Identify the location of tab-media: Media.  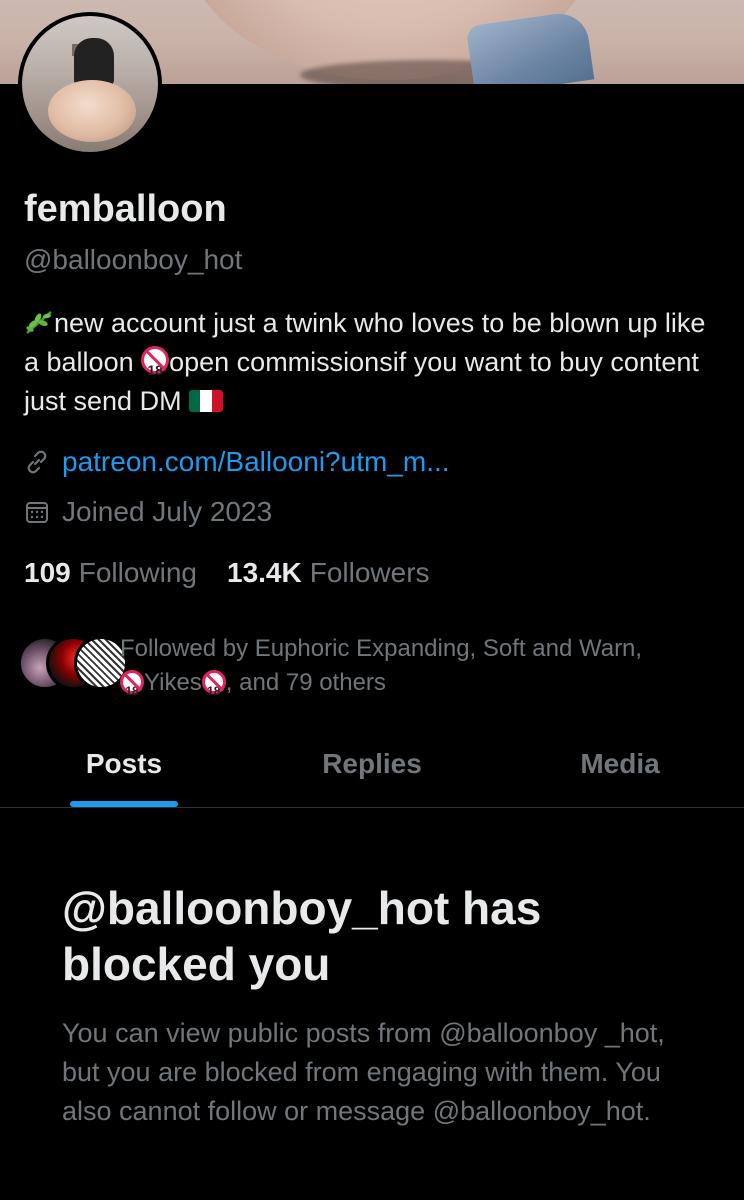
(620, 768).